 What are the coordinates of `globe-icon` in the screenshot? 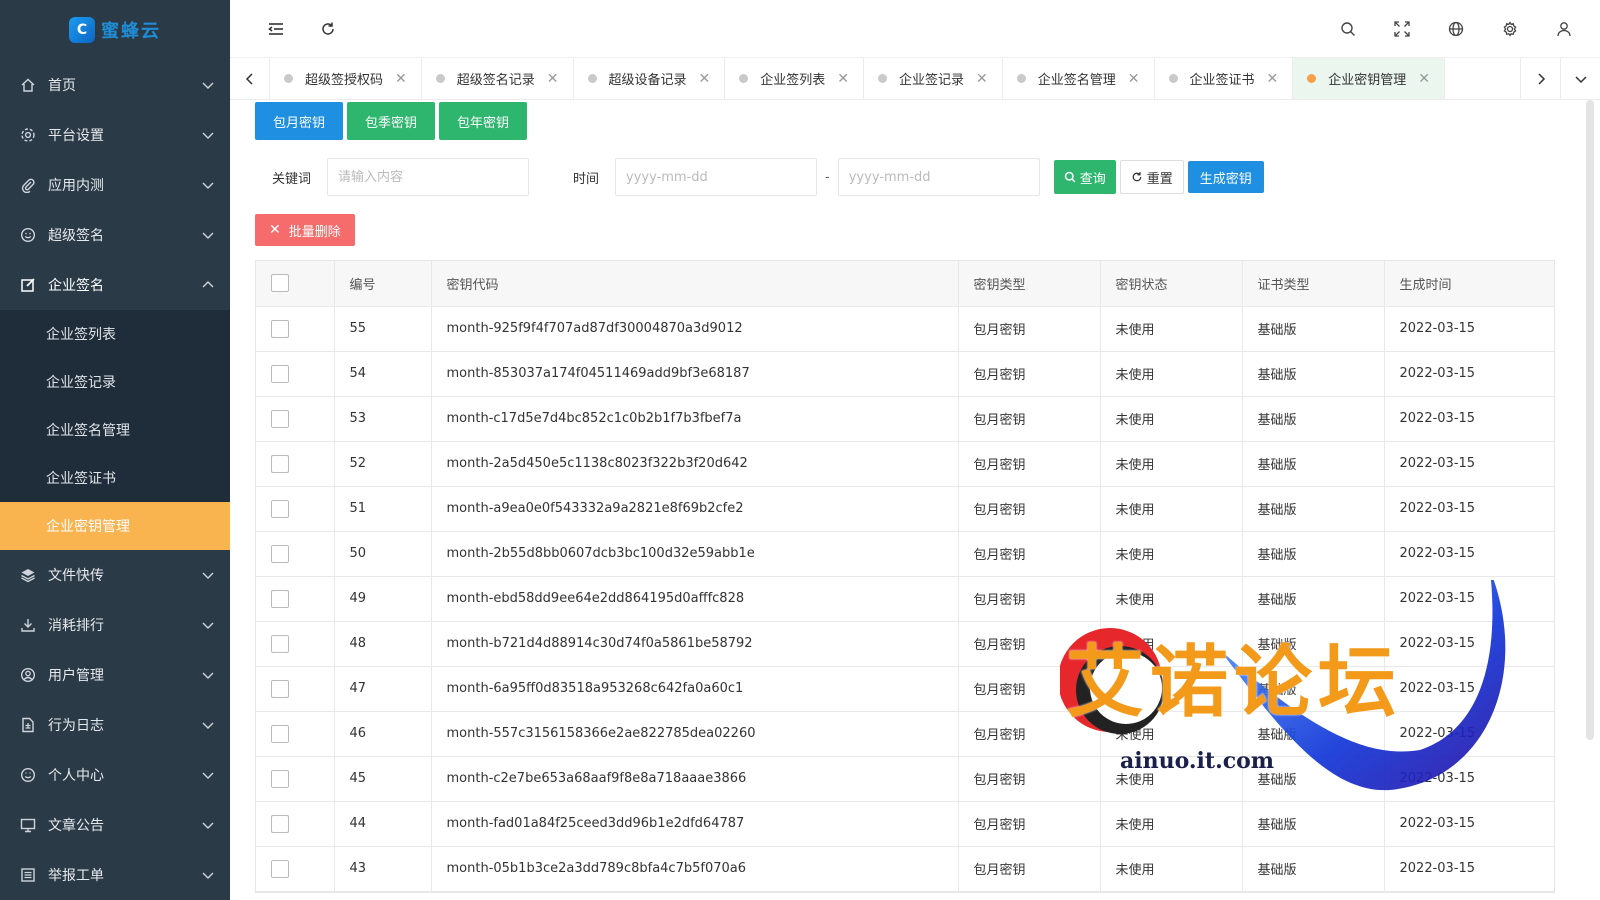 It's located at (1456, 28).